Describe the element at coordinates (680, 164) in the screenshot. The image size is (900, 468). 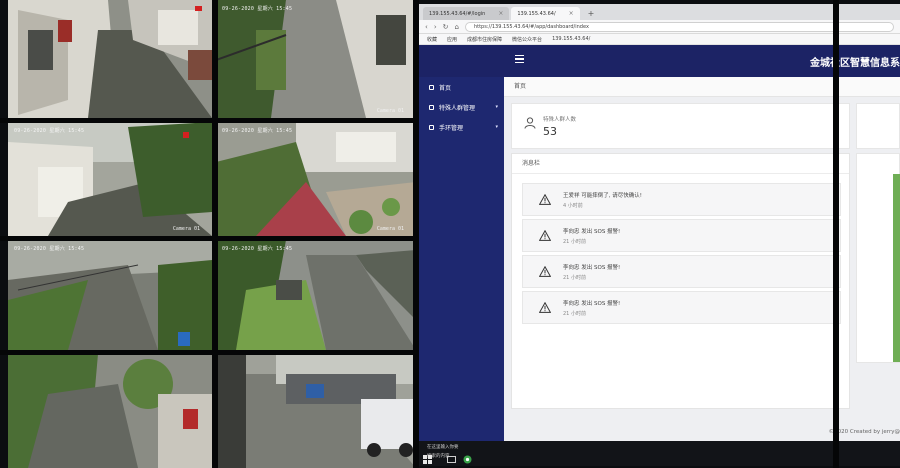
I see `panel-title: 消息栏` at that location.